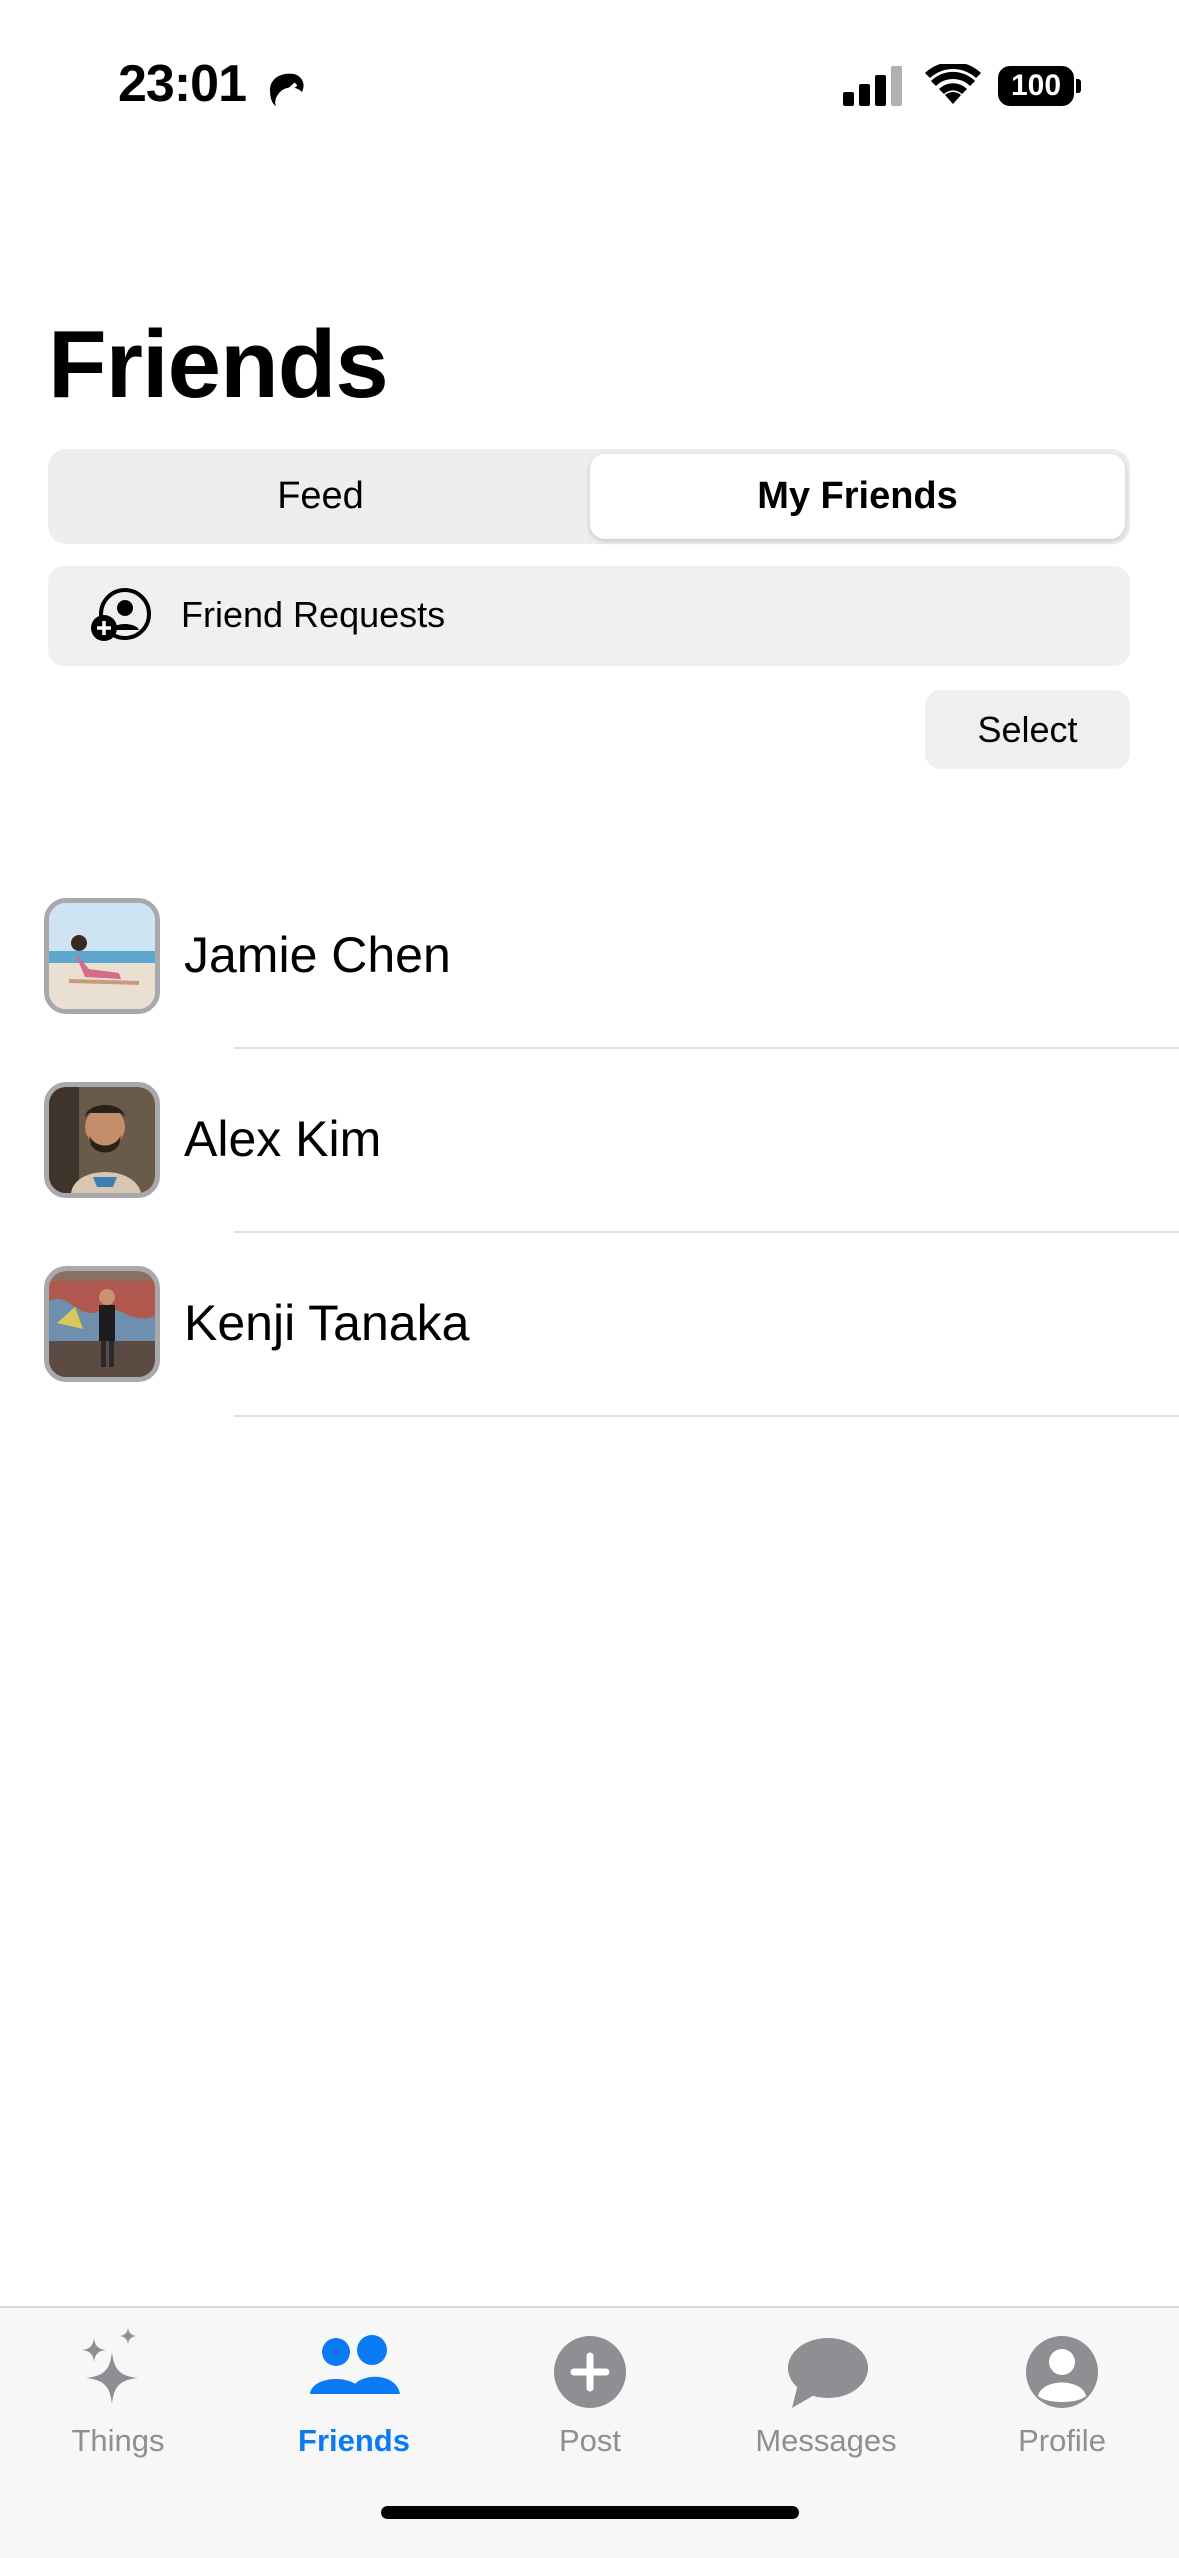 Image resolution: width=1179 pixels, height=2558 pixels. I want to click on friend-row: Alex Kim, so click(589, 1174).